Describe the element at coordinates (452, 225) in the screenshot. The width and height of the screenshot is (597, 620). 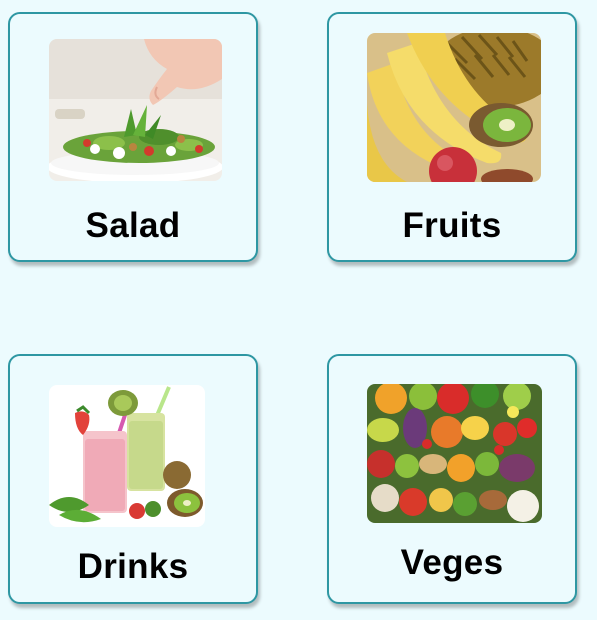
I see `category-label: Fruits` at that location.